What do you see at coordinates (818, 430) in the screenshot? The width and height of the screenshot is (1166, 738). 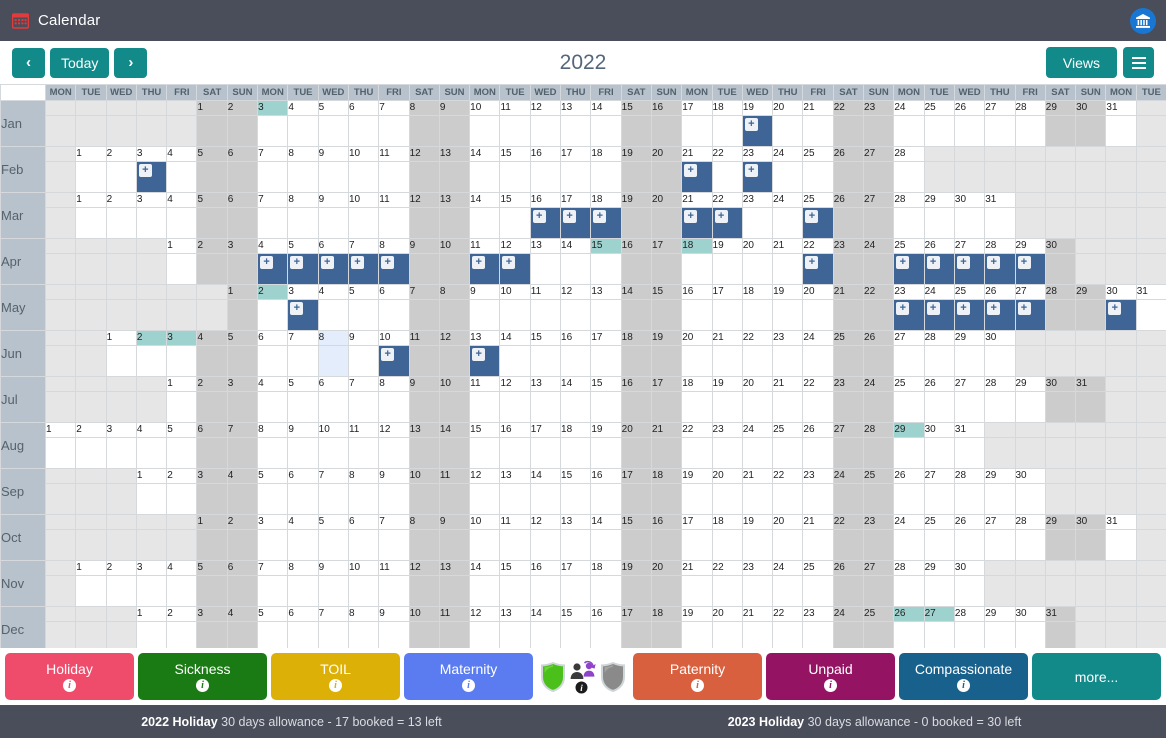 I see `day-number-aug-26: 26` at bounding box center [818, 430].